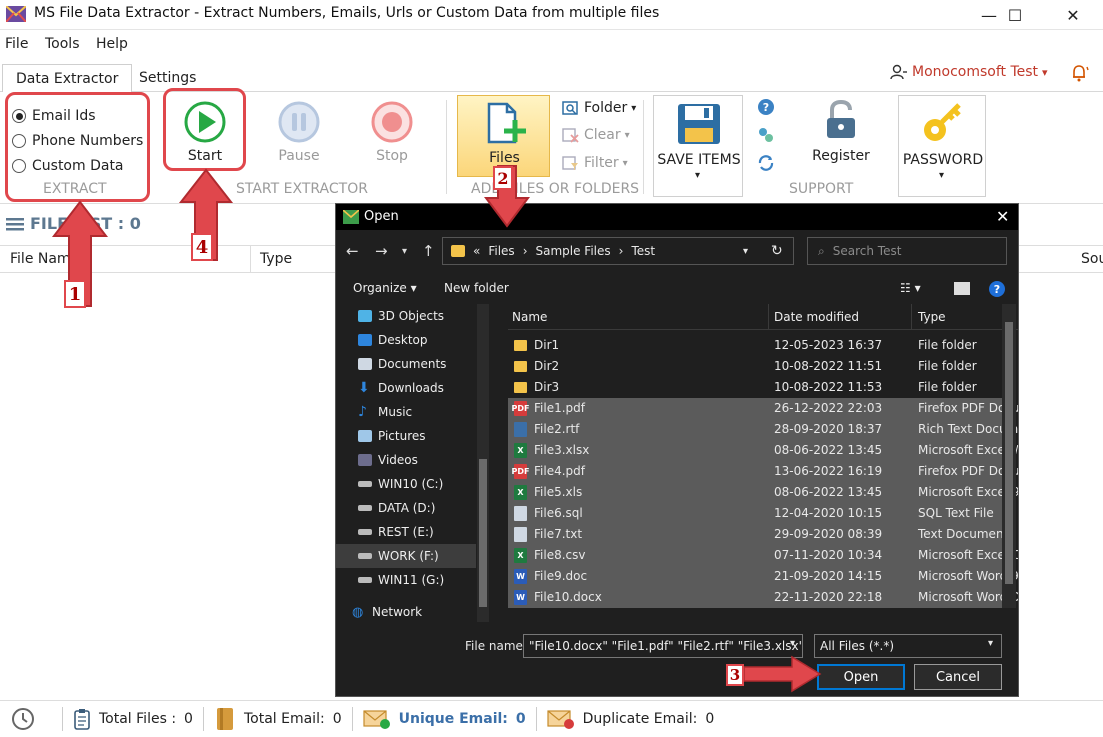 The image size is (1103, 737). What do you see at coordinates (23, 719) in the screenshot?
I see `status-history` at bounding box center [23, 719].